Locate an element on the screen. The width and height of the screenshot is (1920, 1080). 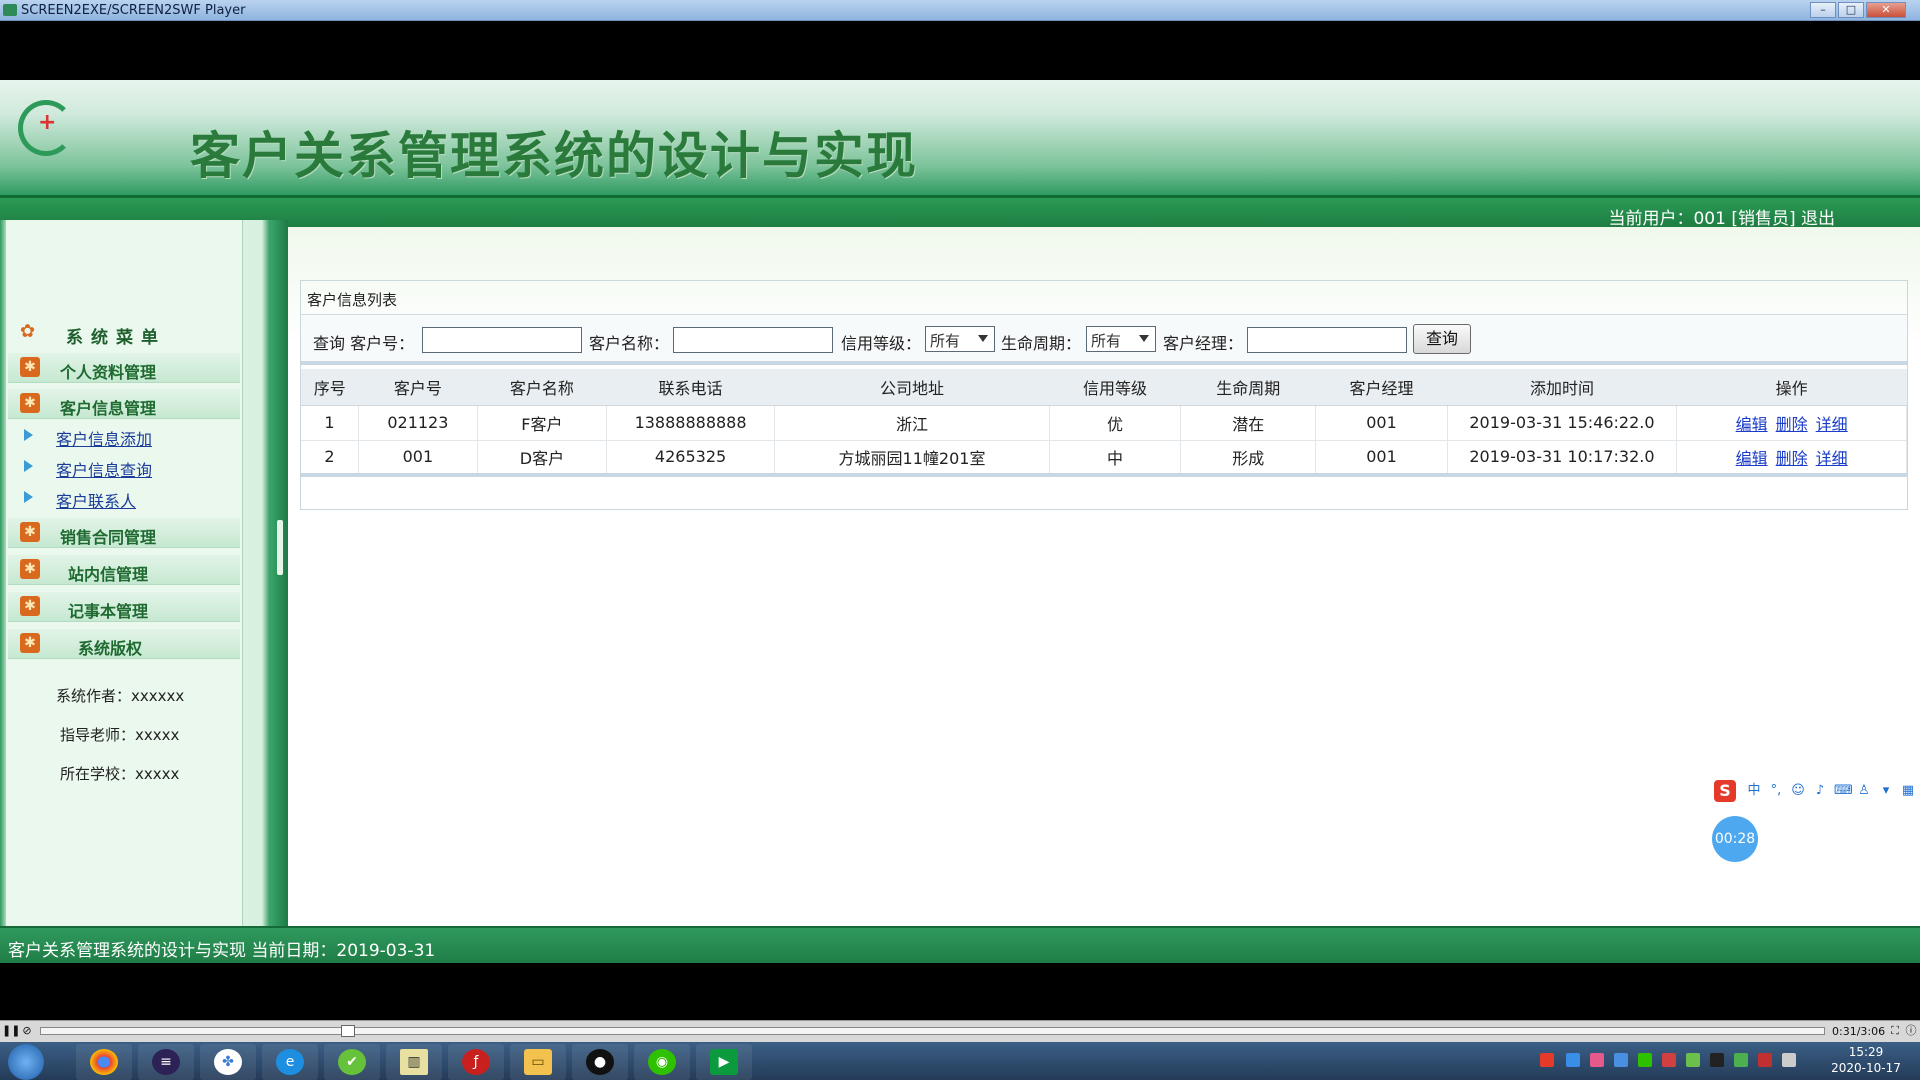
skin-icon: ▾ is located at coordinates (1886, 791).